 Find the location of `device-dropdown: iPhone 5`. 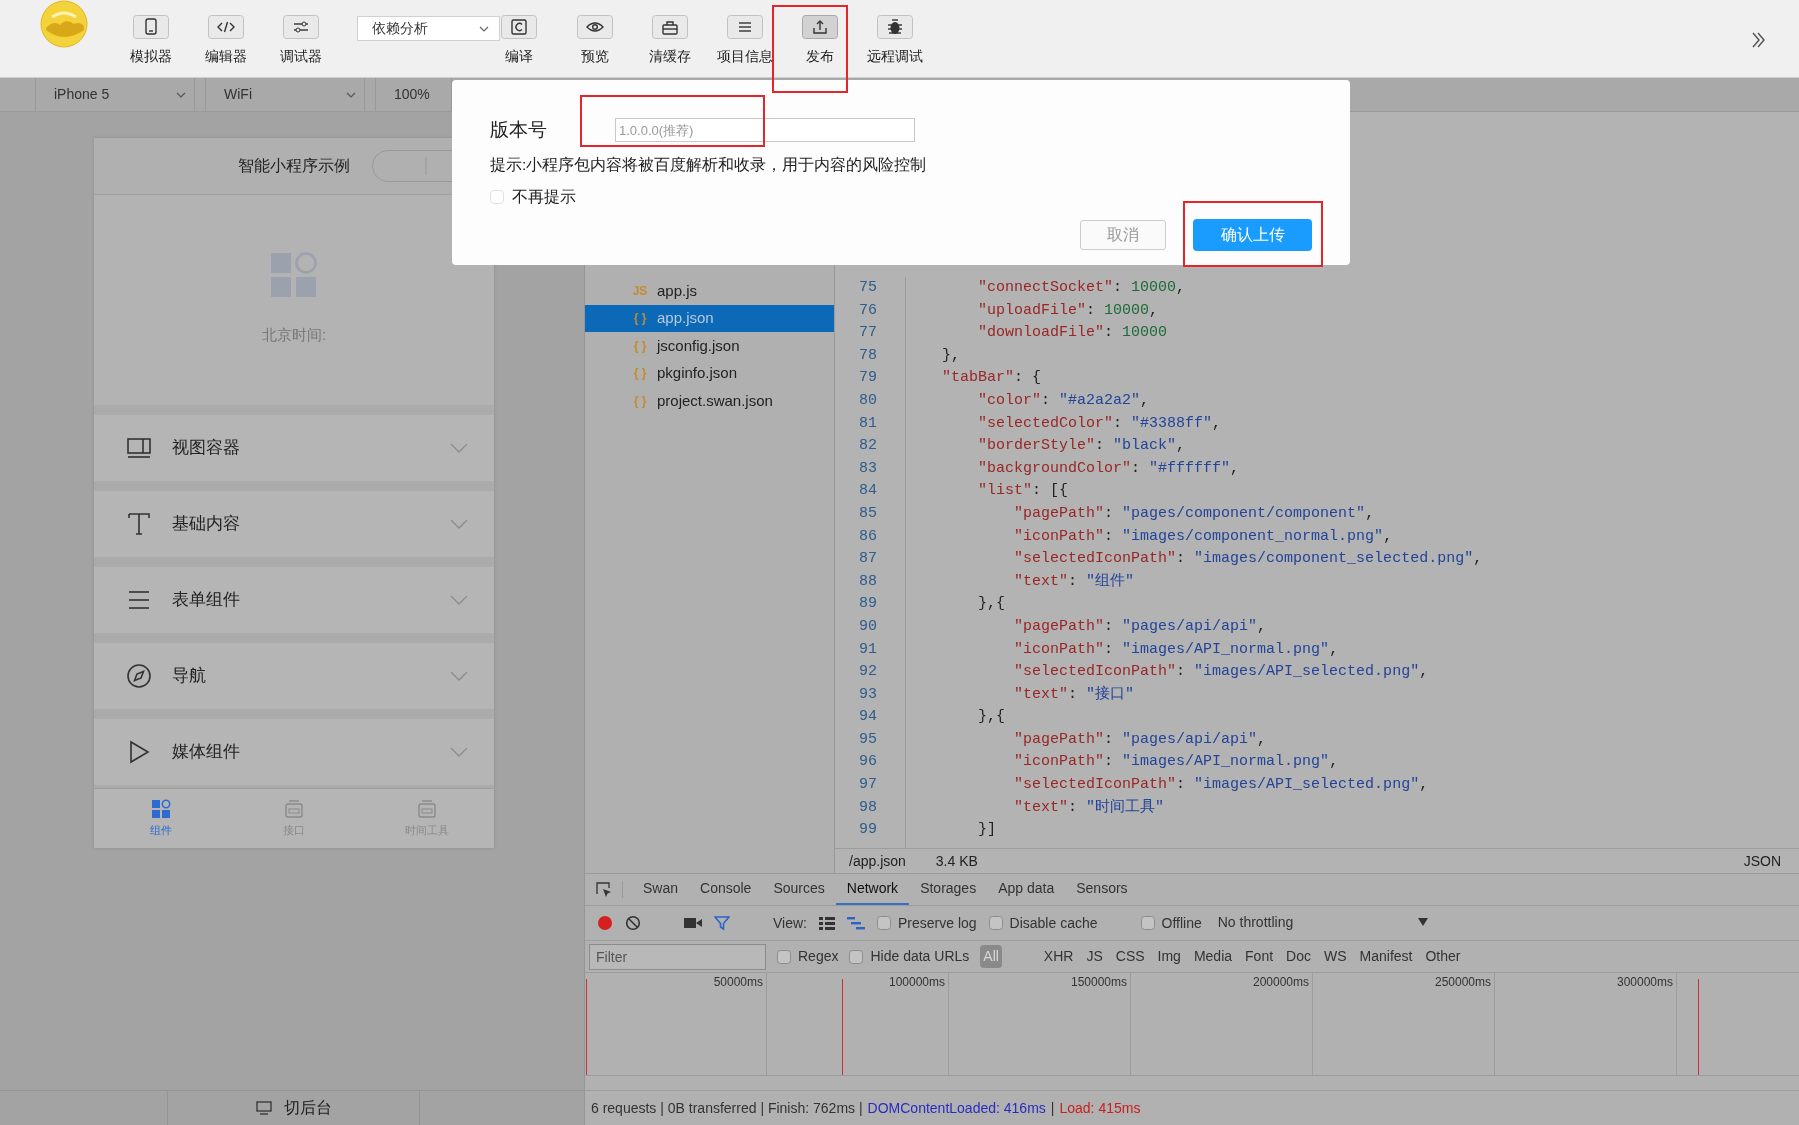

device-dropdown: iPhone 5 is located at coordinates (115, 94).